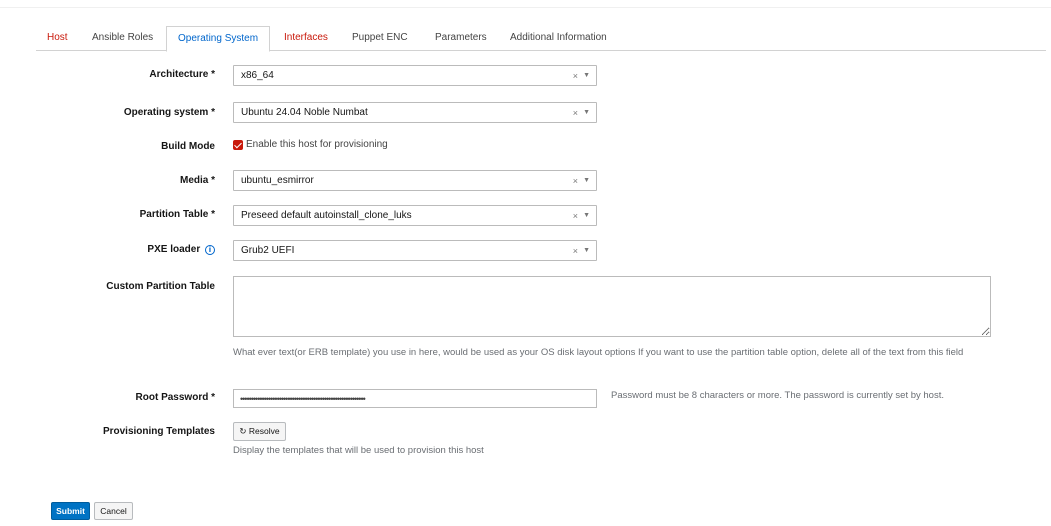  What do you see at coordinates (158, 431) in the screenshot?
I see `provisioning-templates-label: Provisioning Templates` at bounding box center [158, 431].